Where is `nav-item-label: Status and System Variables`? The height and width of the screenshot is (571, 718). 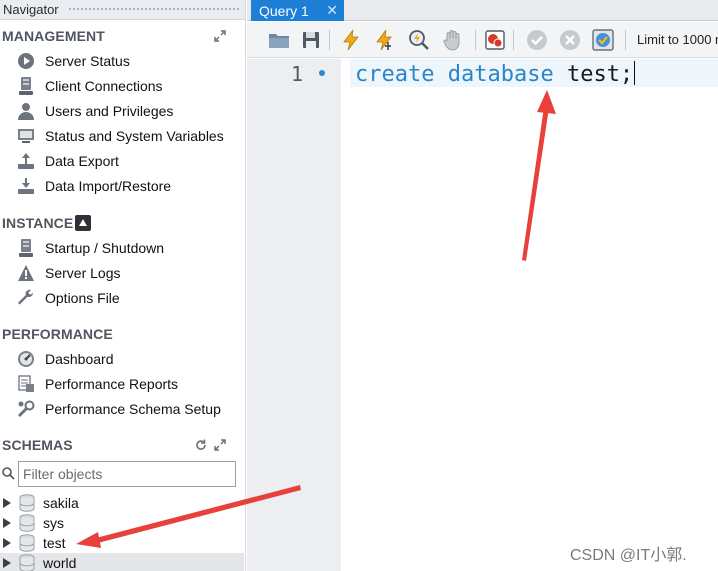
nav-item-label: Status and System Variables is located at coordinates (134, 136).